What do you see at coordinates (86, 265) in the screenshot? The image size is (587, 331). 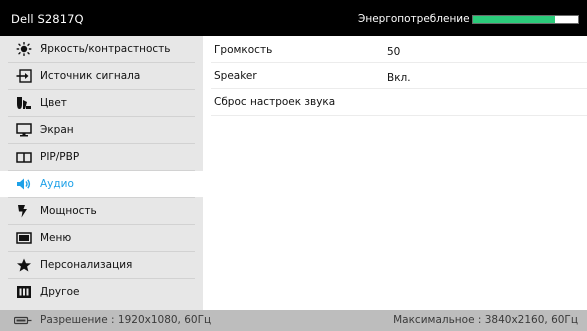 I see `sidebar-item-label: Персонализация` at bounding box center [86, 265].